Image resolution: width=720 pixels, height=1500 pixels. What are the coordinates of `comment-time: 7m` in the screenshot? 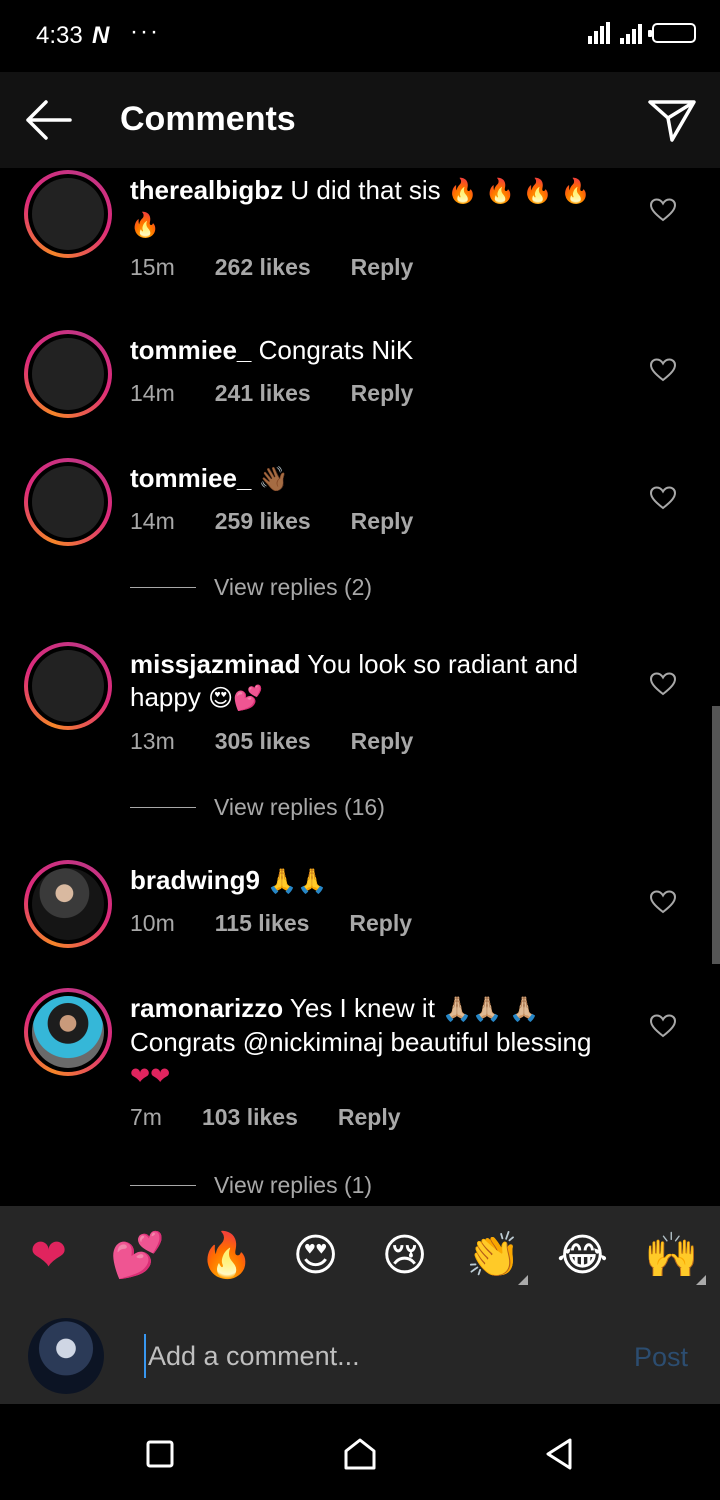 It's located at (146, 1117).